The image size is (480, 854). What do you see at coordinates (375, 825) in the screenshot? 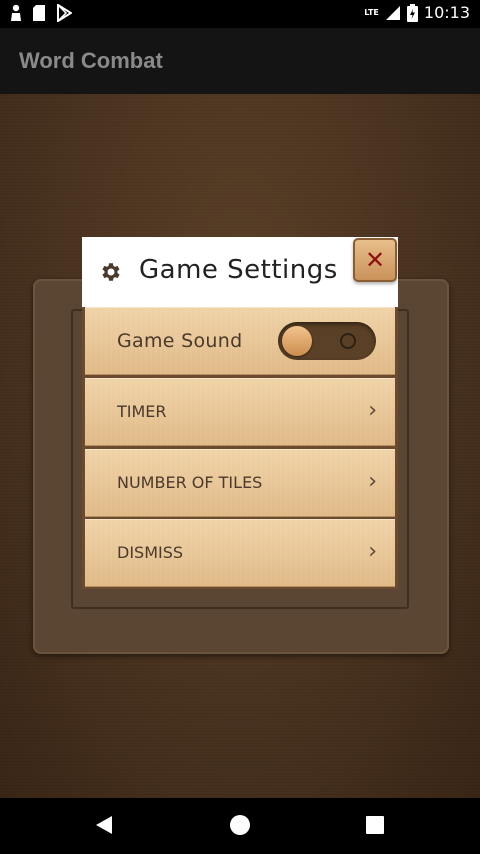
I see `recents-icon` at bounding box center [375, 825].